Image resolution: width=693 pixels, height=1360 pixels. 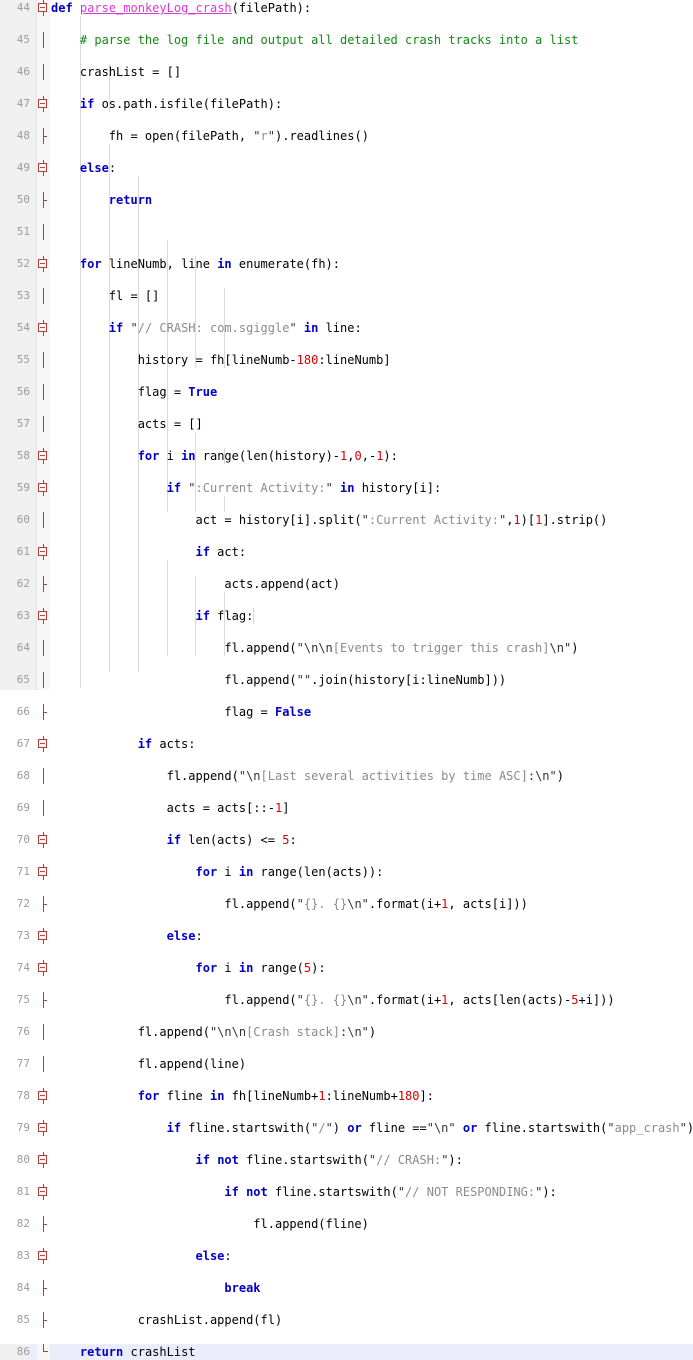 I want to click on line-number: 46, so click(x=23, y=71).